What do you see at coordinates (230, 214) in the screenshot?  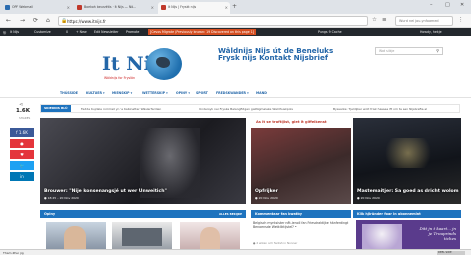 I see `opiny-see-all-link: ALLES BEKIJKE` at bounding box center [230, 214].